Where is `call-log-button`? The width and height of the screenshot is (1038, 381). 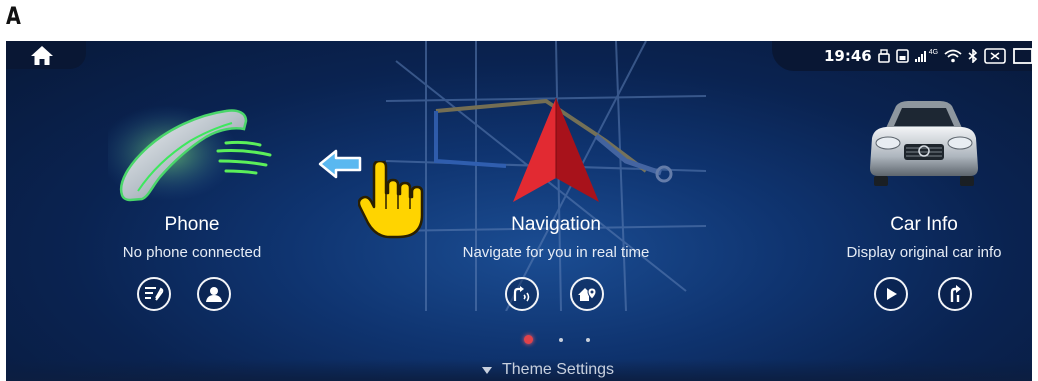 call-log-button is located at coordinates (154, 294).